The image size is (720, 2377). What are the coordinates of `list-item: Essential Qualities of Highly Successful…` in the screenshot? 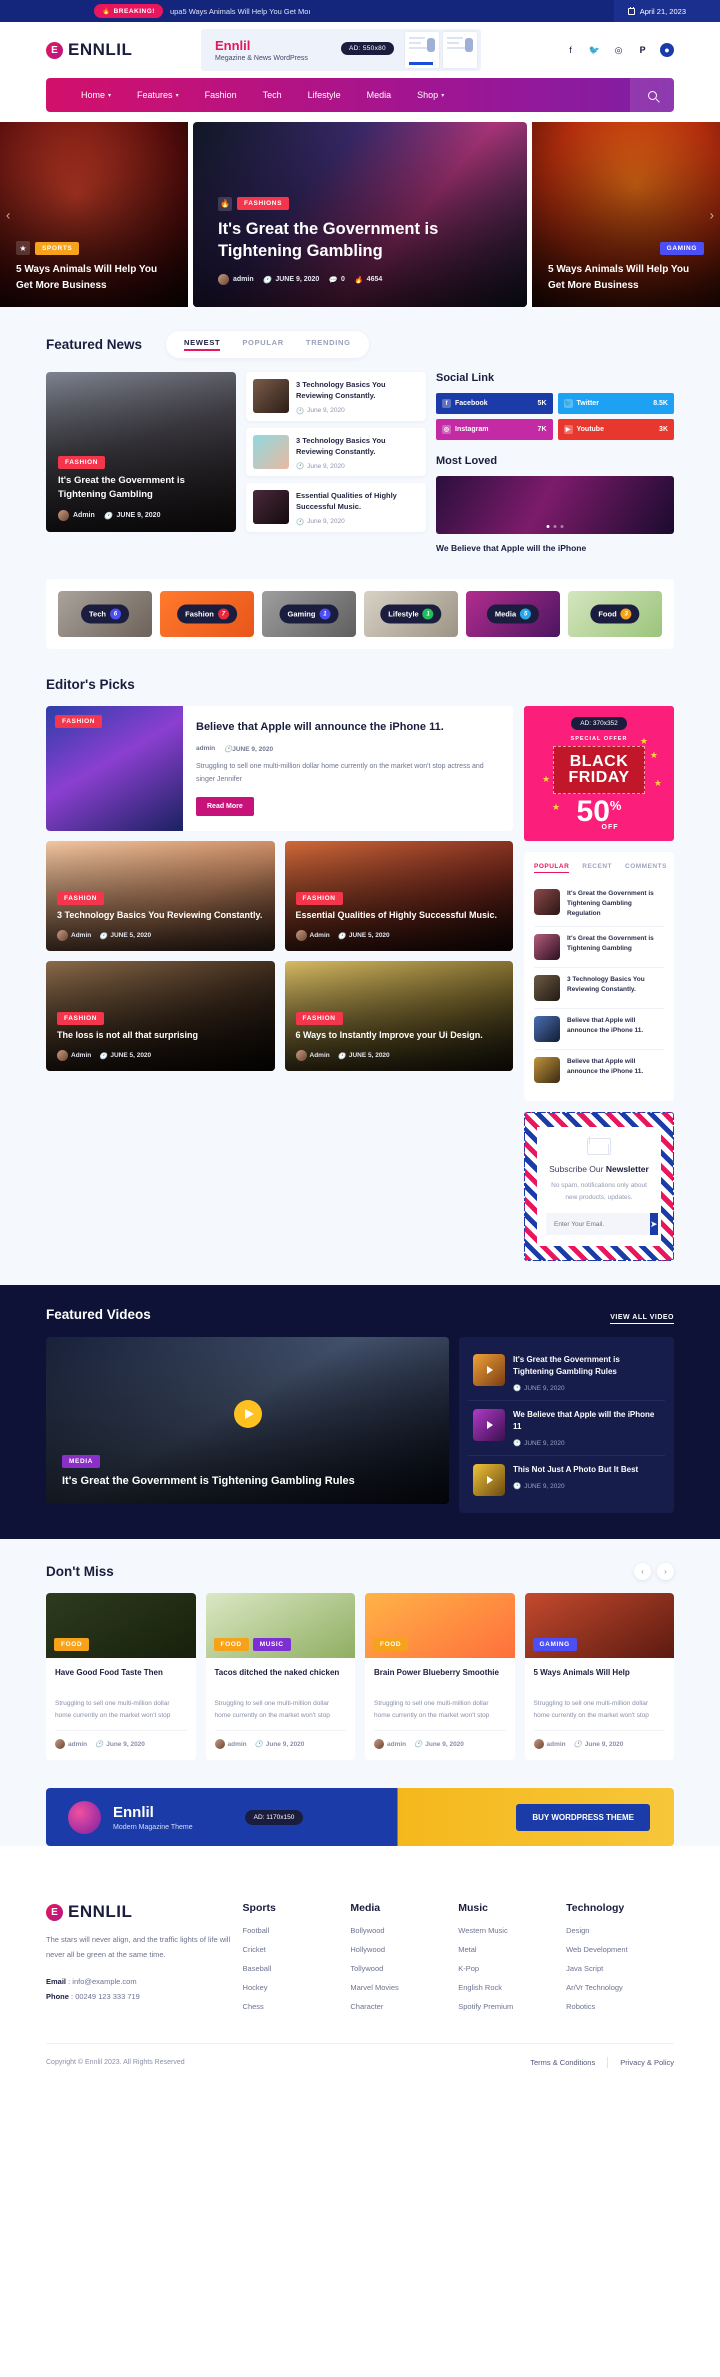 It's located at (336, 507).